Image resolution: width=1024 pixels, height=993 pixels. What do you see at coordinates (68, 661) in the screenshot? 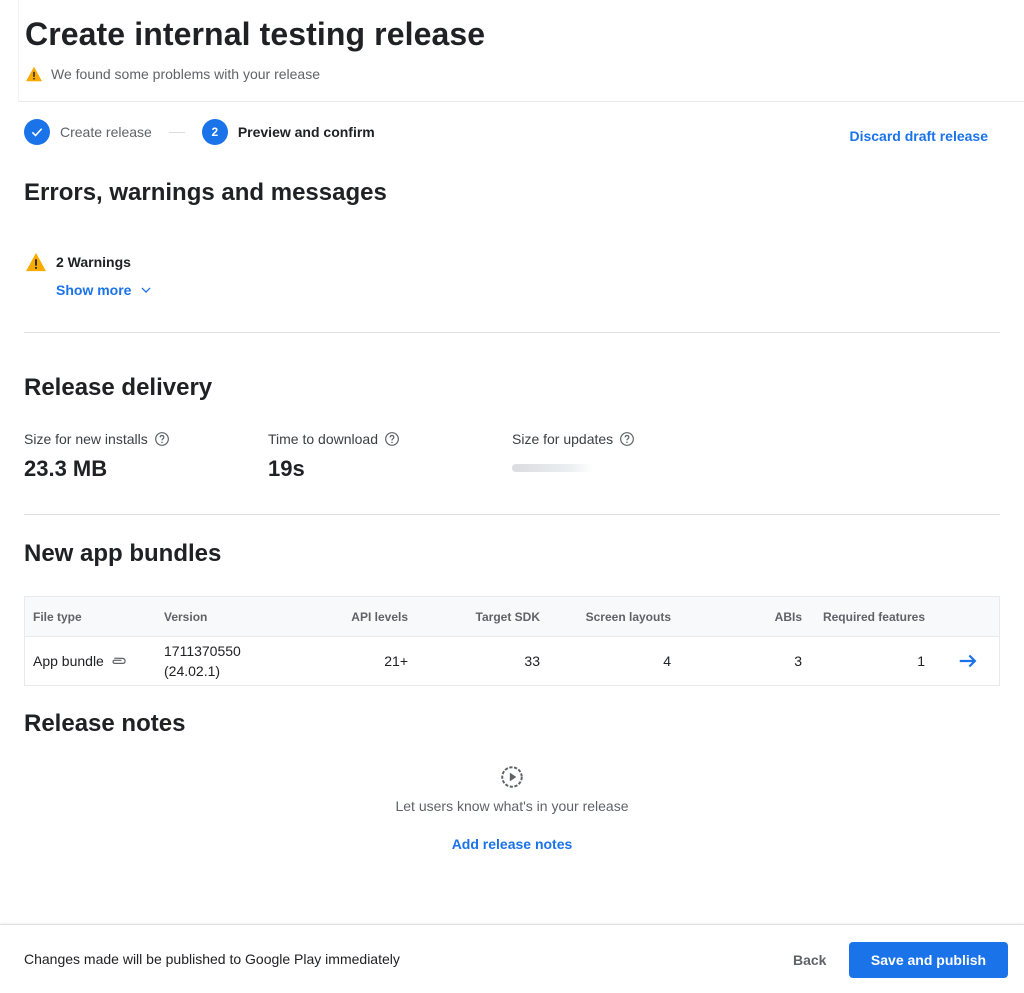
I see `file-type: App bundle` at bounding box center [68, 661].